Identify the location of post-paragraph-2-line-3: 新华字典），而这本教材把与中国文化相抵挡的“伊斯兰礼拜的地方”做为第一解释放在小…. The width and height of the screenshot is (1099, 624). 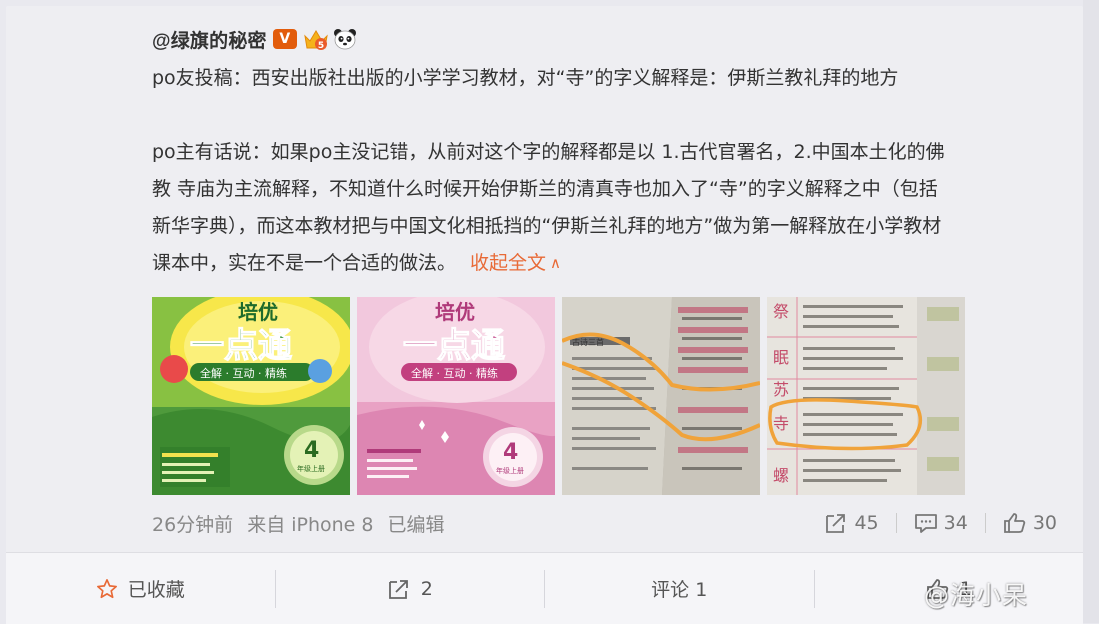
(547, 226).